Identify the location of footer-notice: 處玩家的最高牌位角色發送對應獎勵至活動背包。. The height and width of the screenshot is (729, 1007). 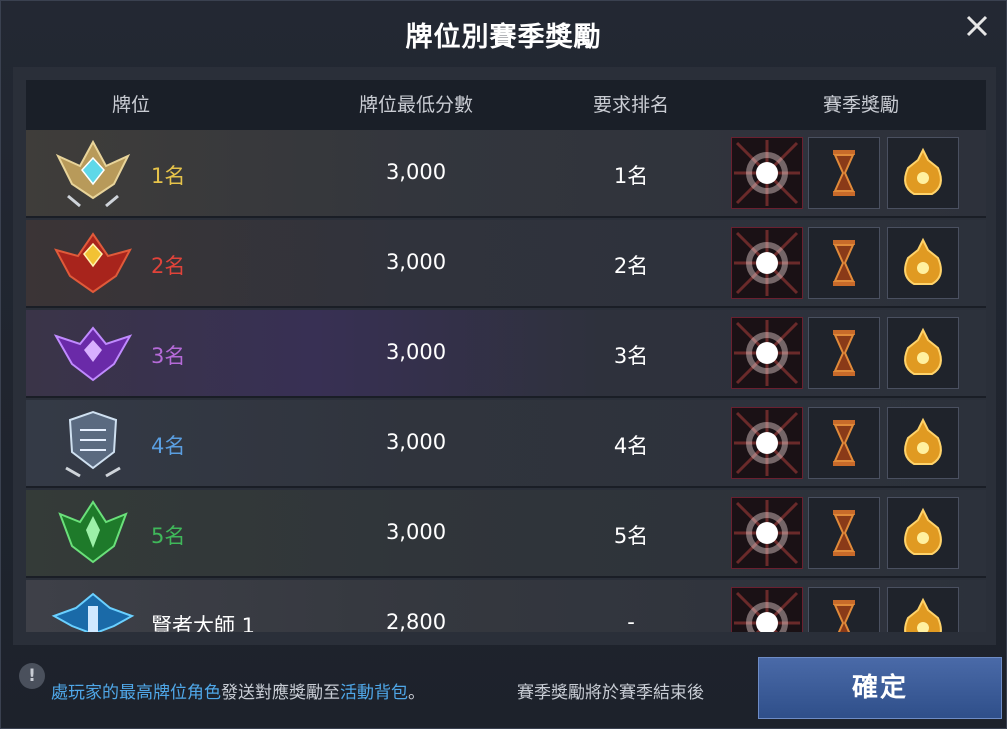
(238, 690).